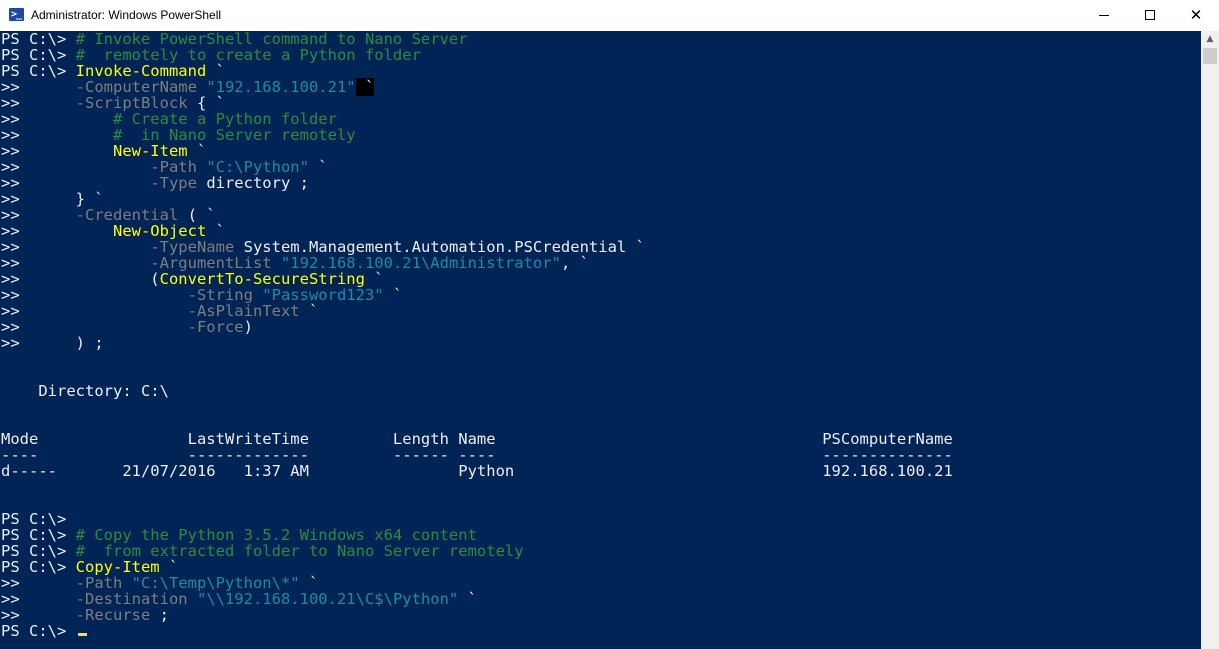 The width and height of the screenshot is (1219, 649). I want to click on scroll-up-arrow-icon: ▲, so click(1210, 39).